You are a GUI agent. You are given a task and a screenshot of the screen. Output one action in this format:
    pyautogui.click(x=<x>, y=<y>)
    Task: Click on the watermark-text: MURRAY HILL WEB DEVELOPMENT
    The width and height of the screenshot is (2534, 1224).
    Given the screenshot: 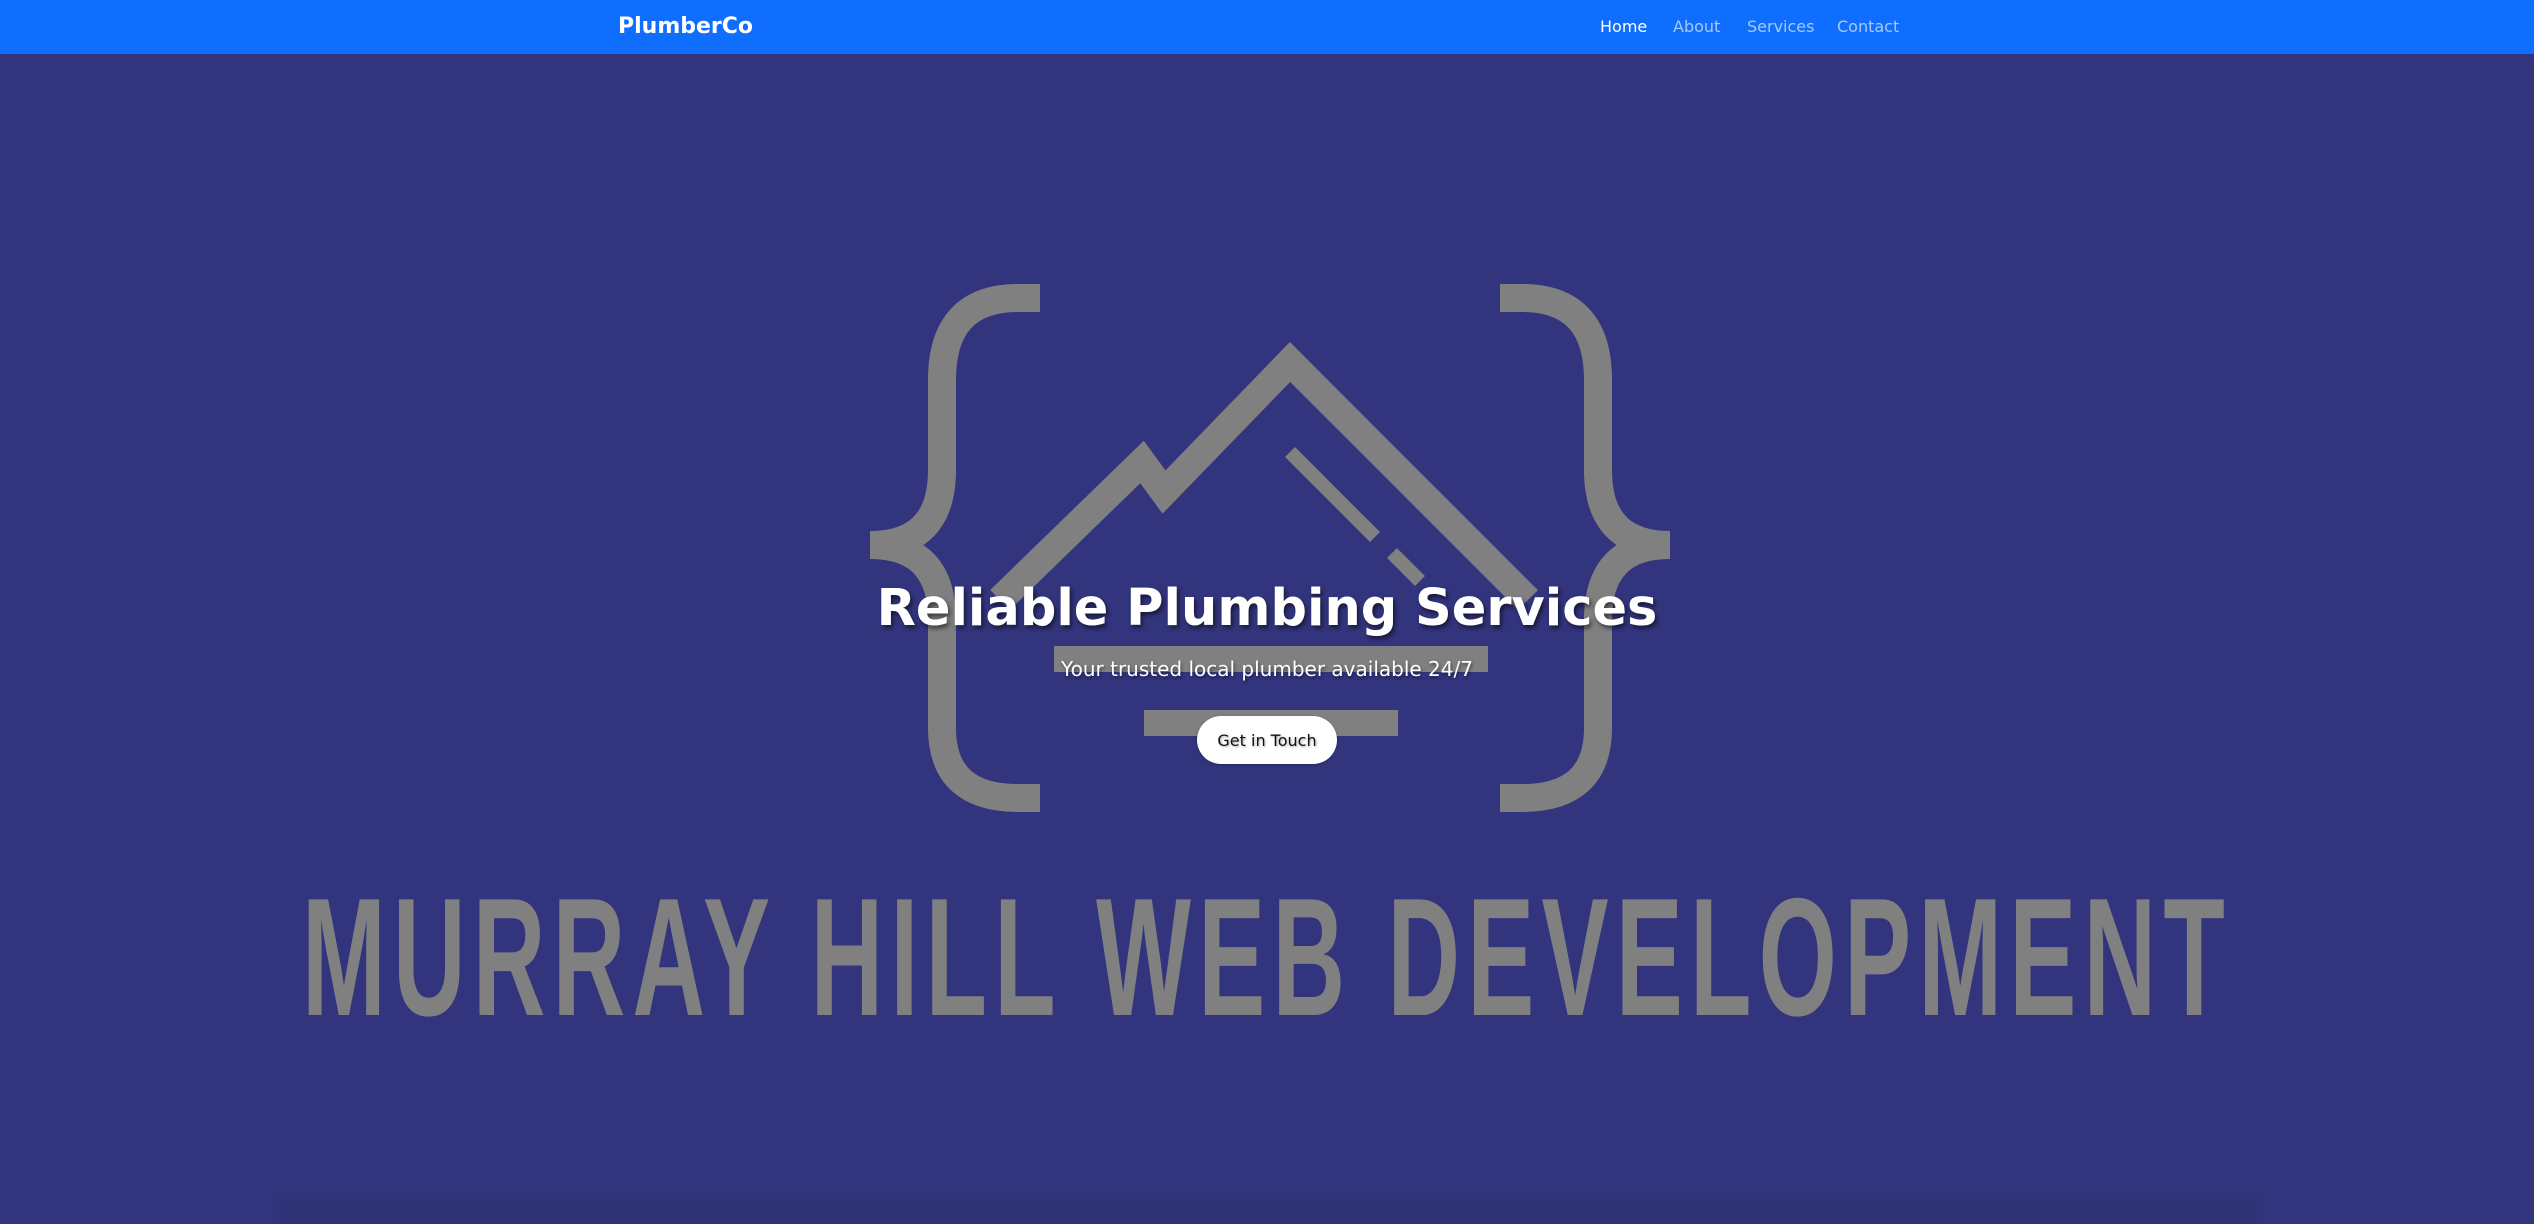 What is the action you would take?
    pyautogui.click(x=1267, y=957)
    